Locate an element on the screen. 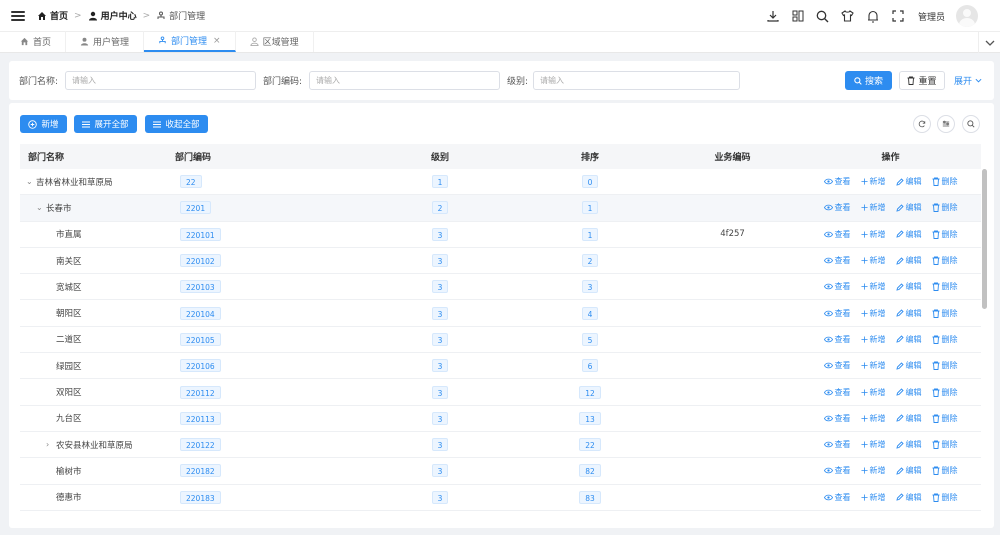 The height and width of the screenshot is (535, 1000). layout-icon is located at coordinates (798, 16).